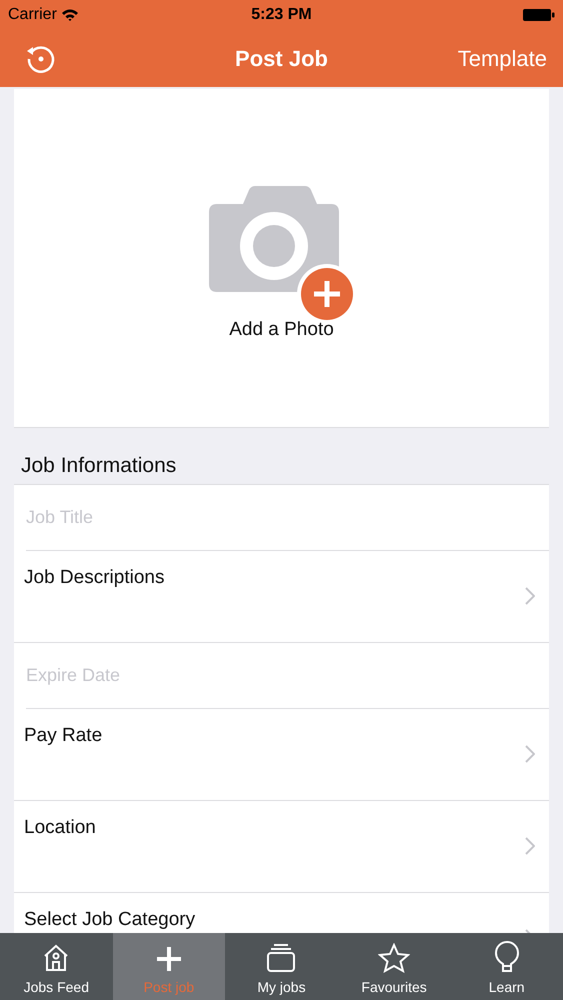 The image size is (563, 1000). Describe the element at coordinates (281, 958) in the screenshot. I see `stack-icon` at that location.